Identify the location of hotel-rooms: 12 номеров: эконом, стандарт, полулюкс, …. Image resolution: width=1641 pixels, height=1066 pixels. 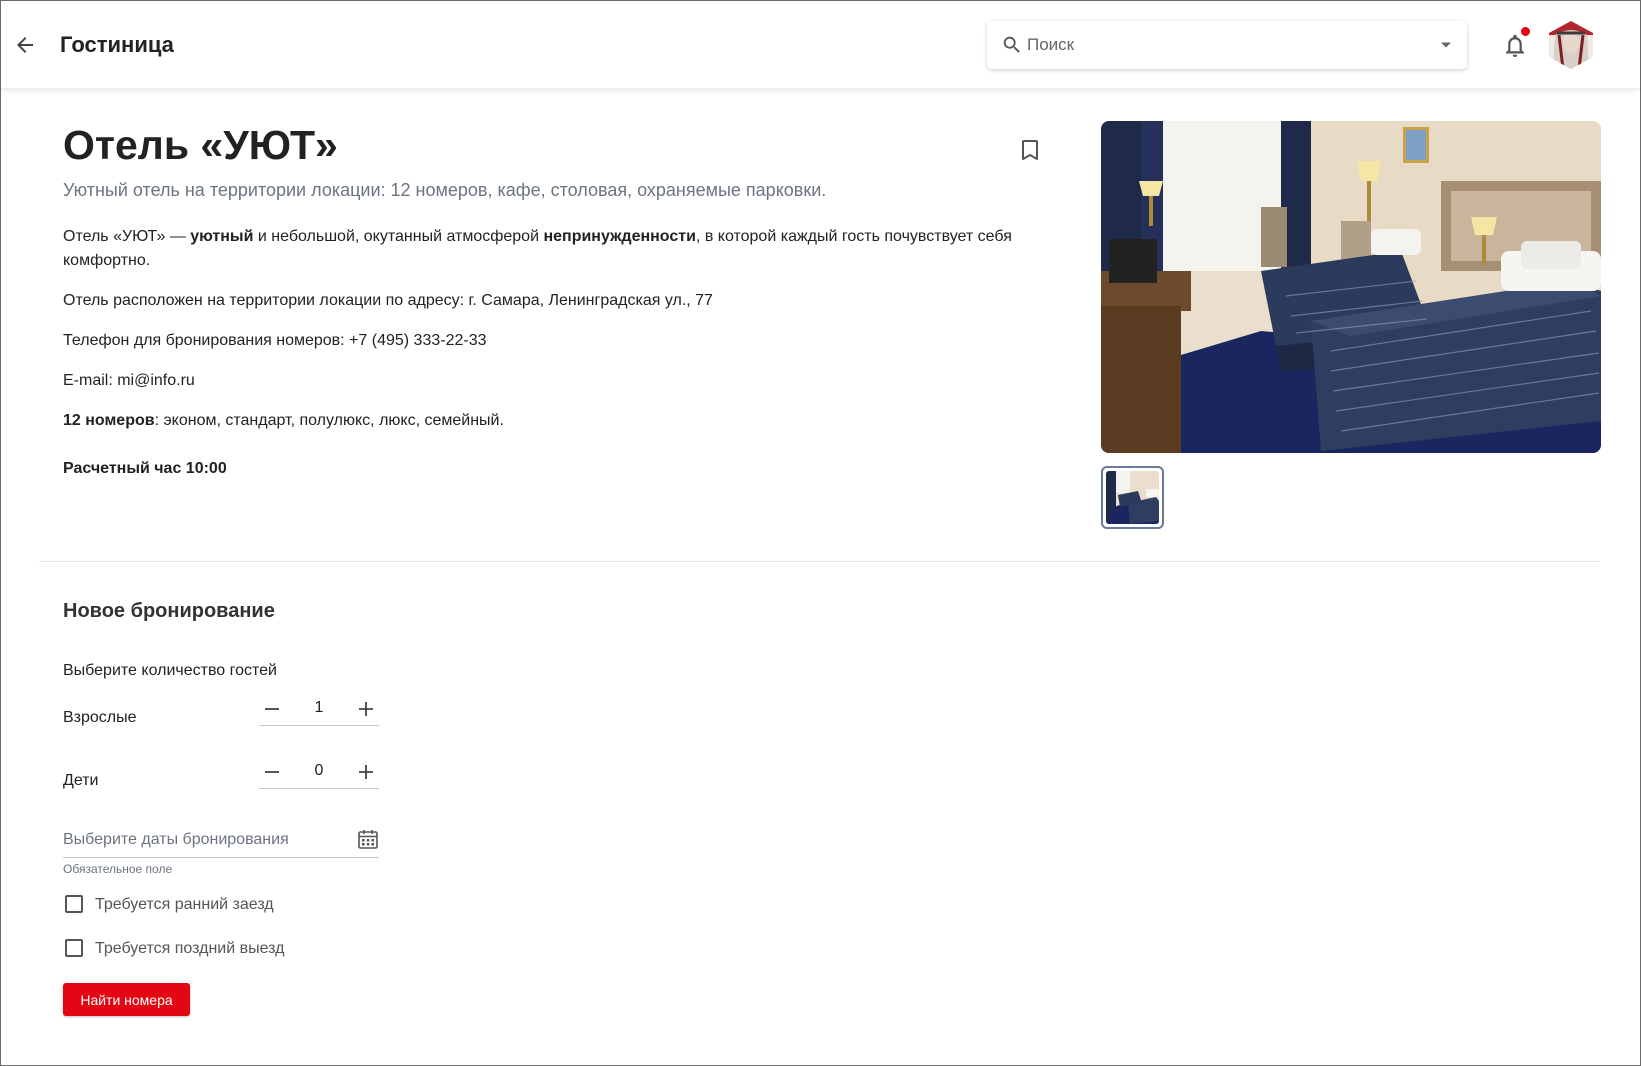
(543, 421).